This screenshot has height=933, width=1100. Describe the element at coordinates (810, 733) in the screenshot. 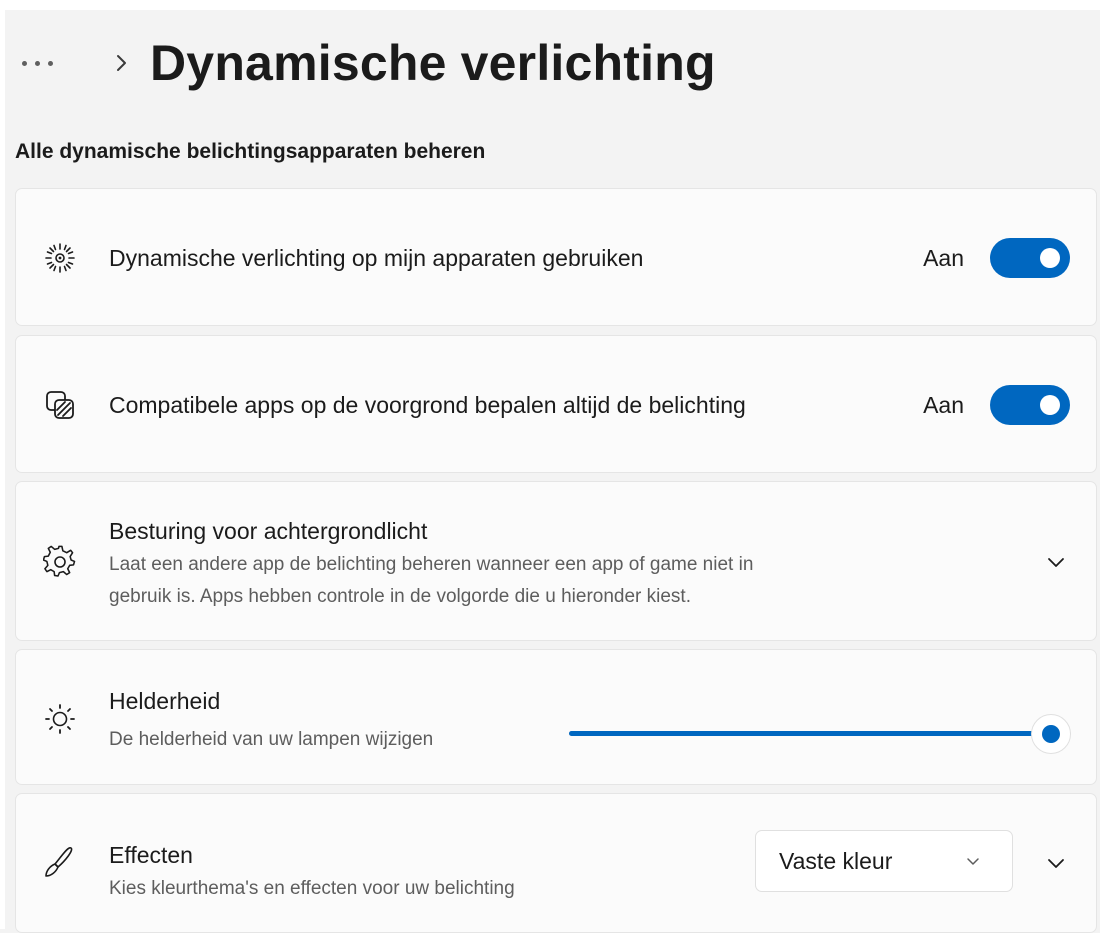

I see `slider-fill` at that location.